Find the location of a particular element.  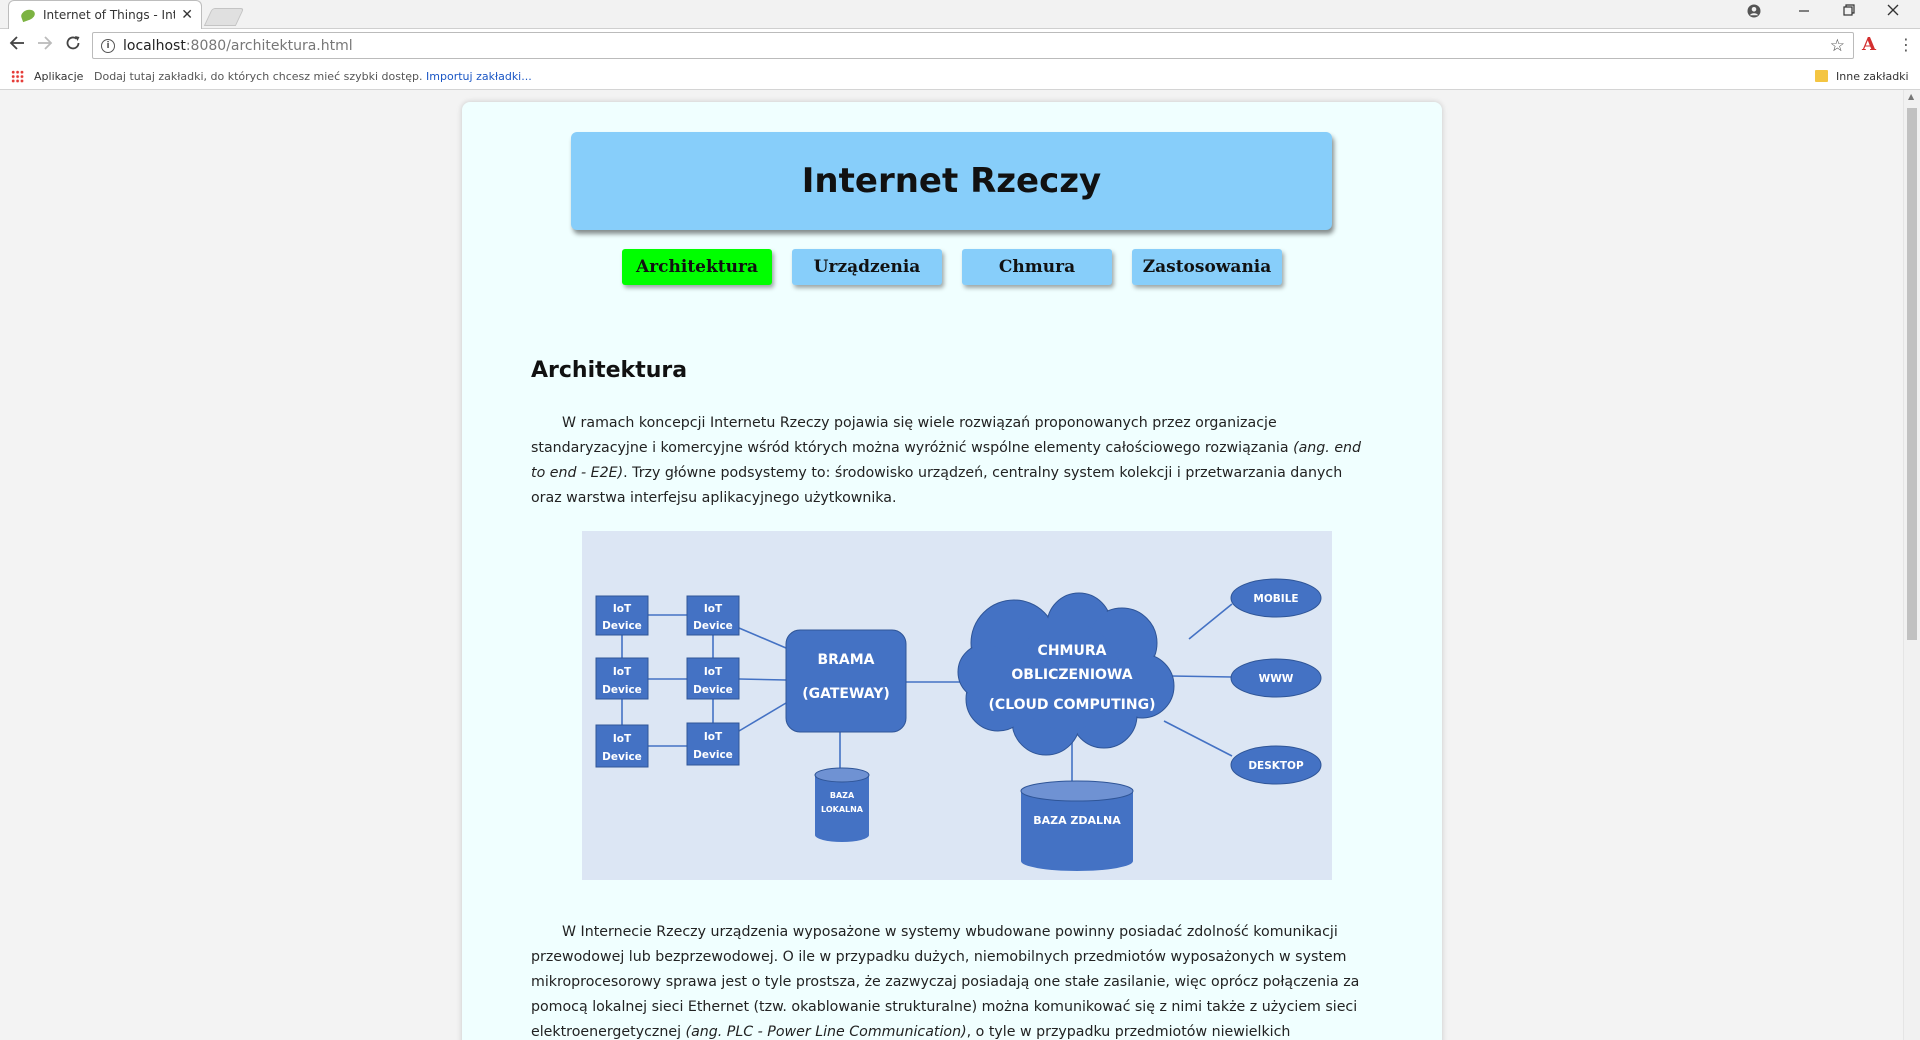

iot-device-3: IoT Device is located at coordinates (622, 678).